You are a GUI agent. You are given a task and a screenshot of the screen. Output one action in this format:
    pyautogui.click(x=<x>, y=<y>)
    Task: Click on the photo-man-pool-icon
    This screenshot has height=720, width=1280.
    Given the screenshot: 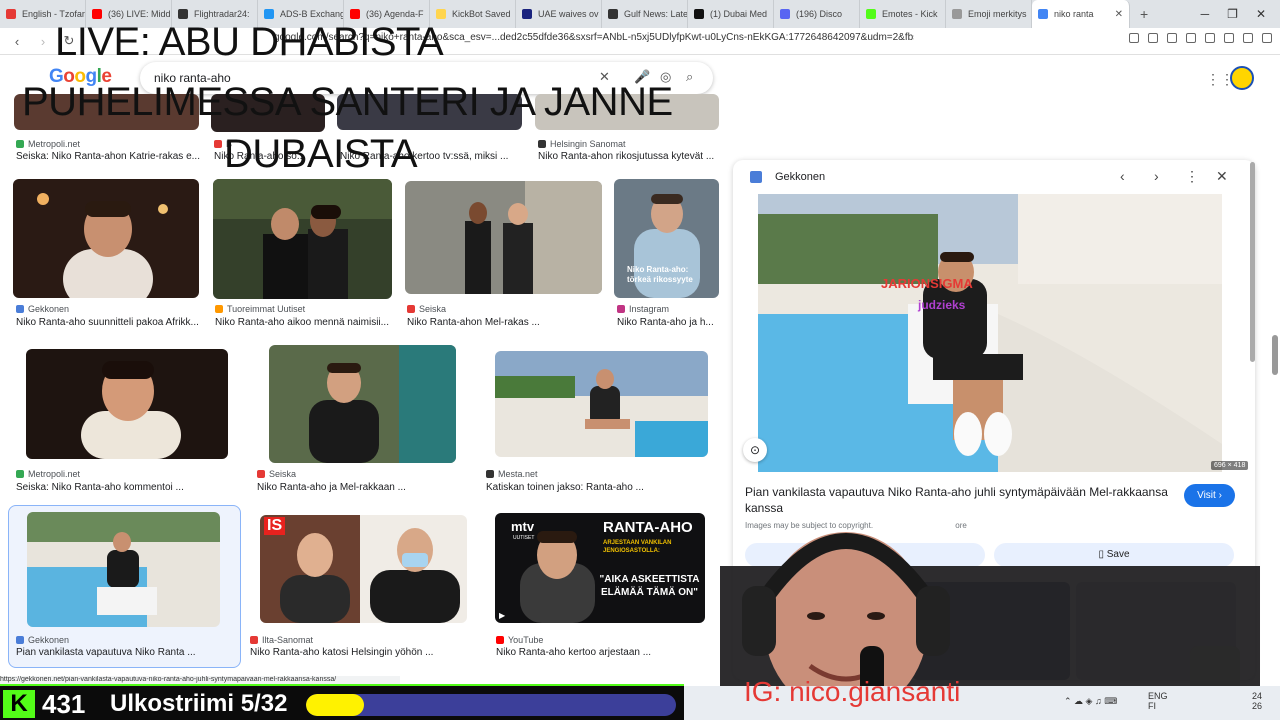 What is the action you would take?
    pyautogui.click(x=601, y=404)
    